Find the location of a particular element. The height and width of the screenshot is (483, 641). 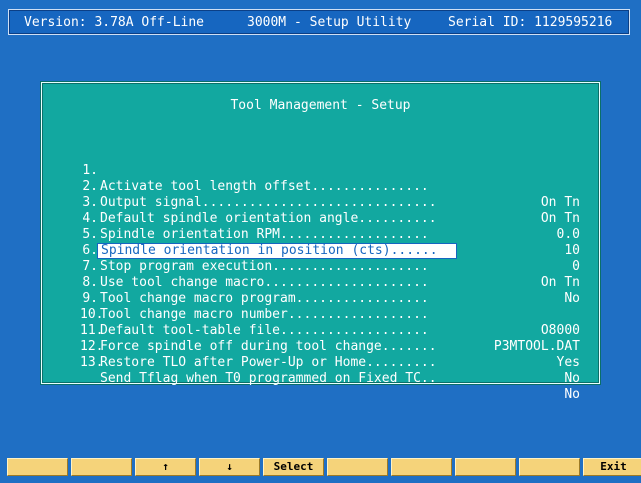

softkey-down-arrow: ↓ is located at coordinates (229, 467).